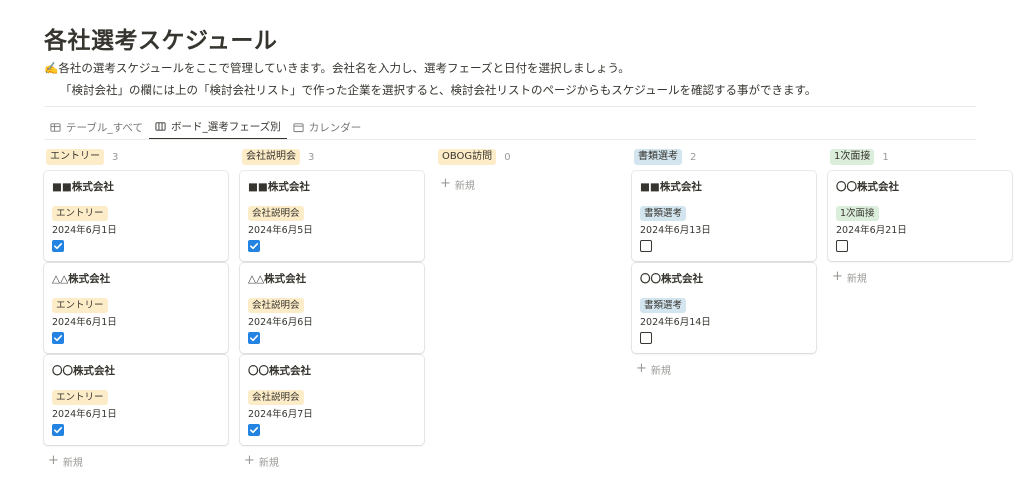 The width and height of the screenshot is (1024, 491). I want to click on table-icon, so click(55, 127).